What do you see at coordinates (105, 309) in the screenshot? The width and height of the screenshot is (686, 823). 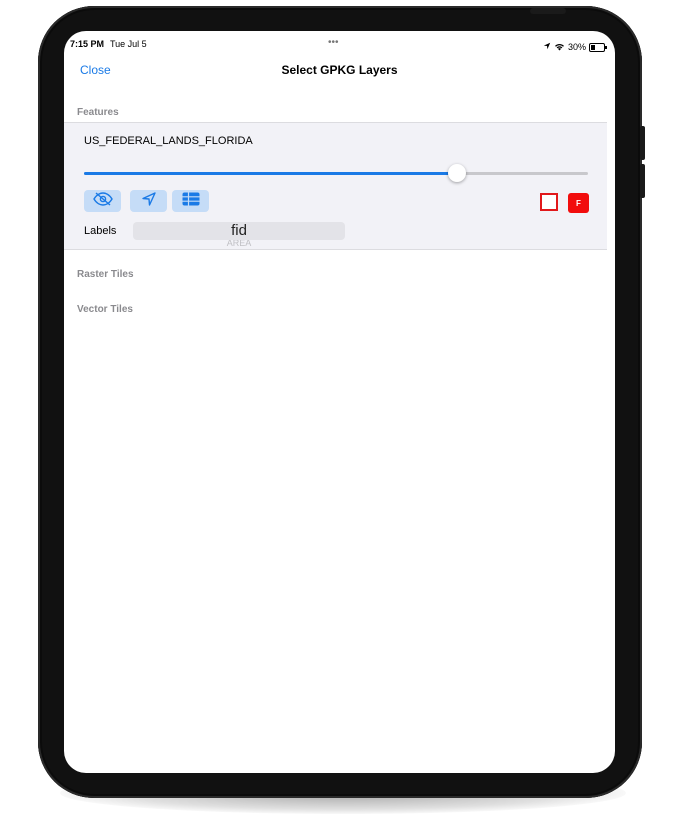 I see `section-header-vector-tiles: Vector Tiles` at bounding box center [105, 309].